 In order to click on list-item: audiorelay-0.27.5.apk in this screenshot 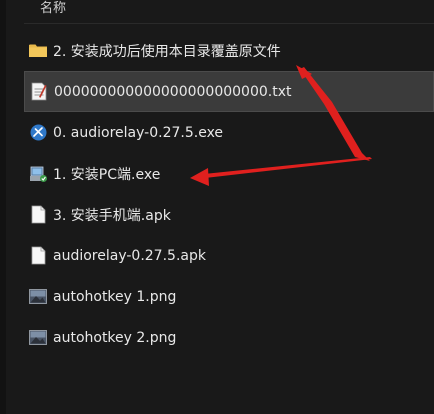, I will do `click(229, 255)`.